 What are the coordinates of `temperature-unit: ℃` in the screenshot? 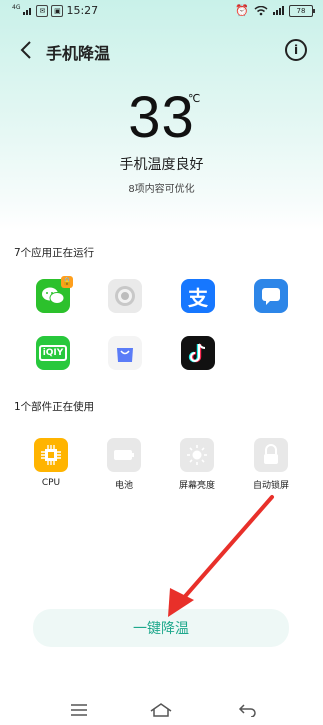 It's located at (194, 98).